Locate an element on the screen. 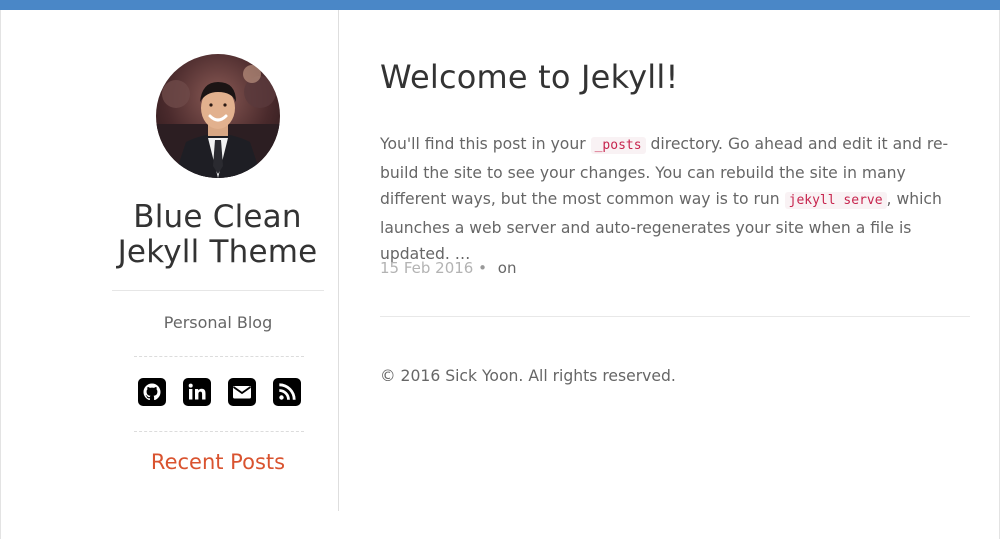 This screenshot has width=1000, height=539. post-meta-on: on is located at coordinates (507, 268).